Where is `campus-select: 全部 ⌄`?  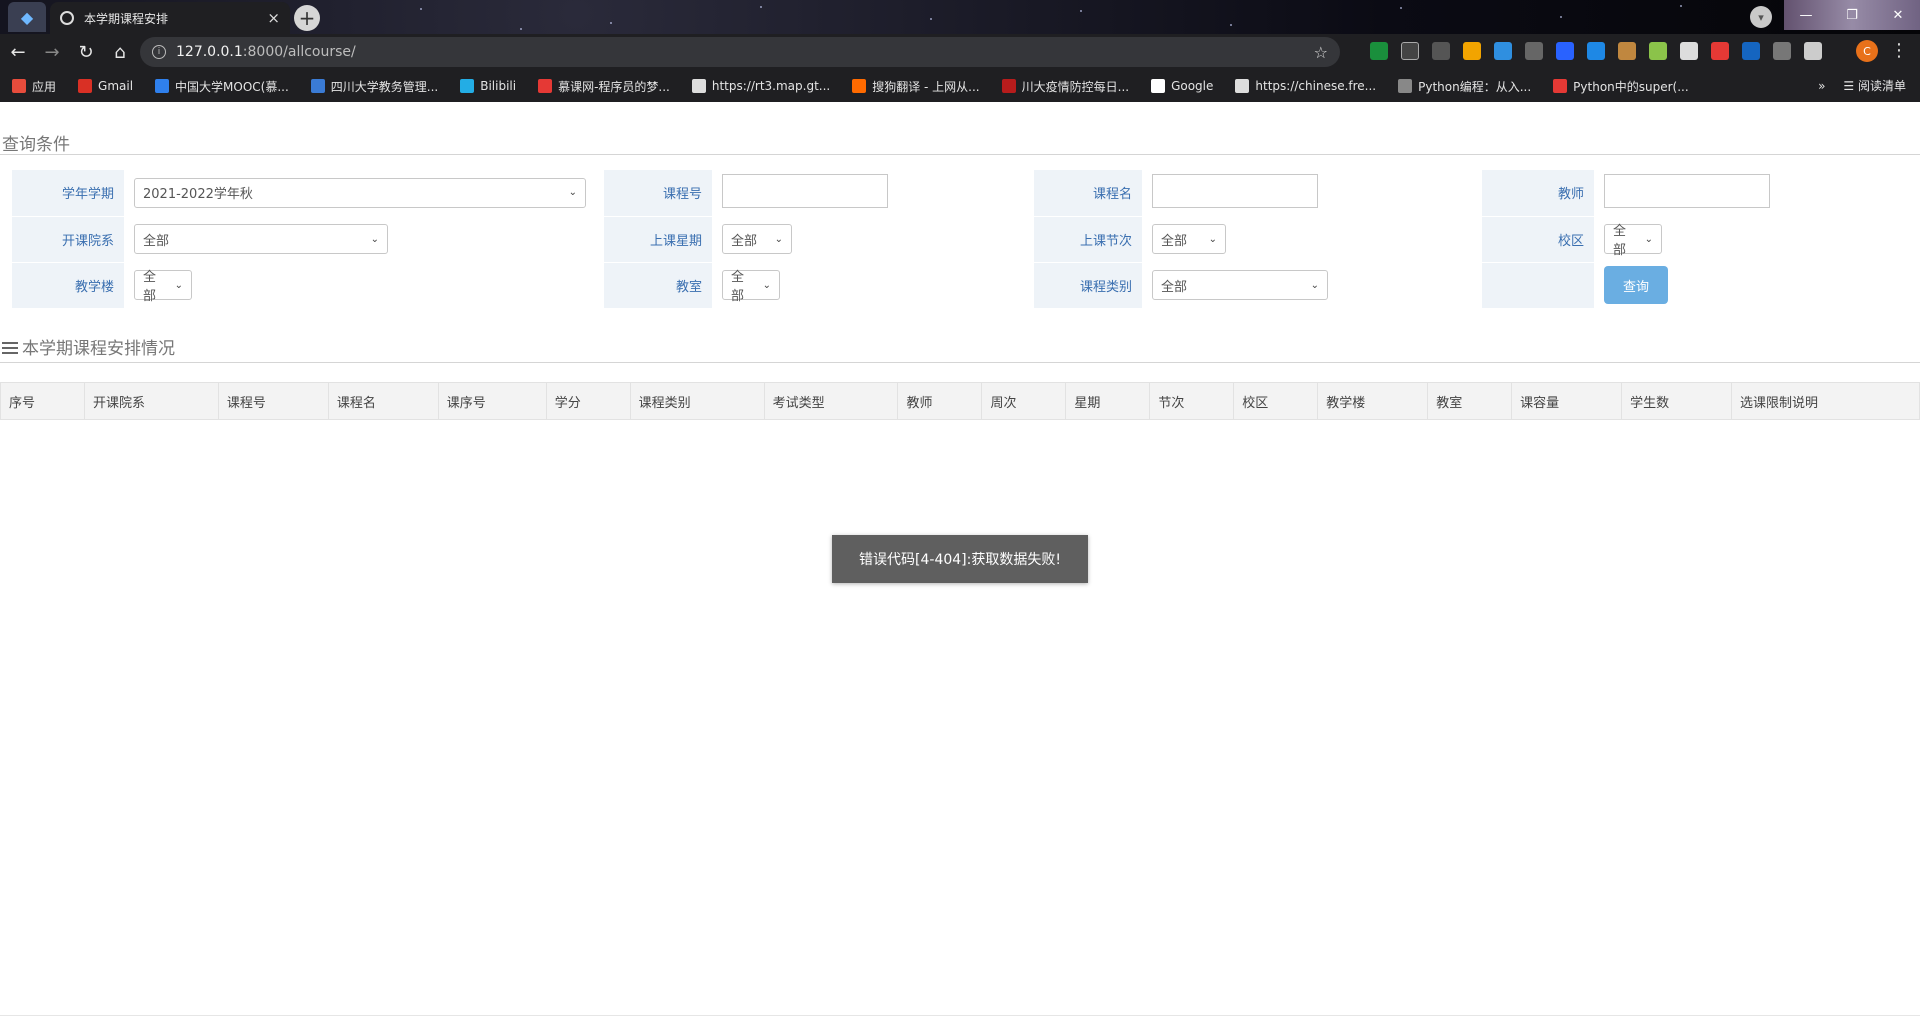
campus-select: 全部 ⌄ is located at coordinates (1633, 241).